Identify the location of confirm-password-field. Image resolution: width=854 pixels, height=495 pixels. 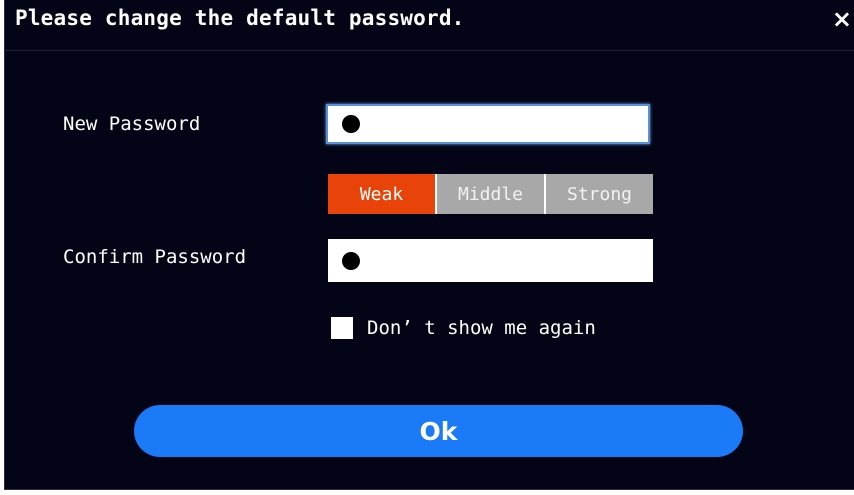
(490, 260).